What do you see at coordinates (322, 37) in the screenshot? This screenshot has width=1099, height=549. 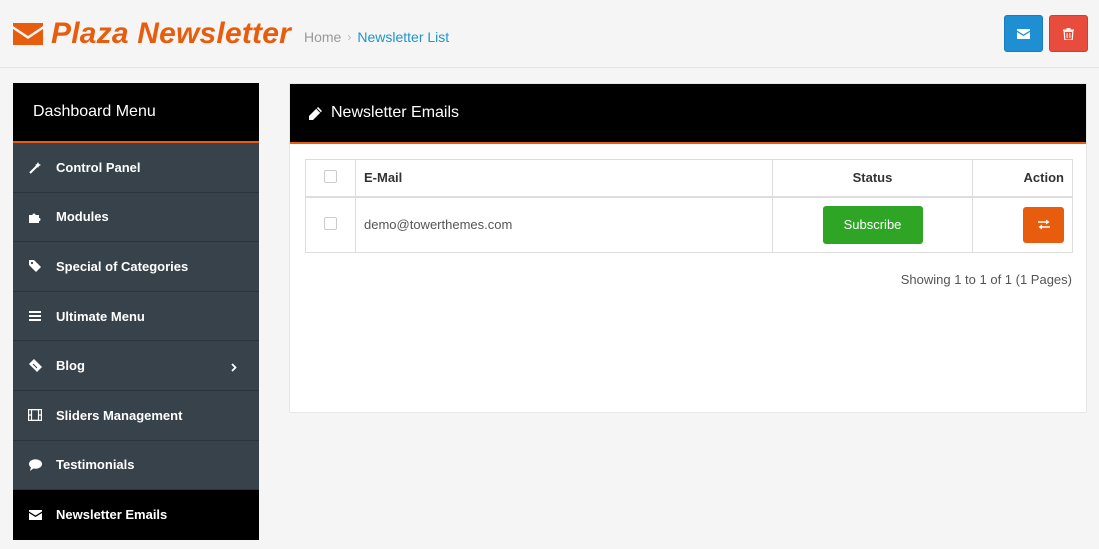 I see `breadcrumb-home: Home` at bounding box center [322, 37].